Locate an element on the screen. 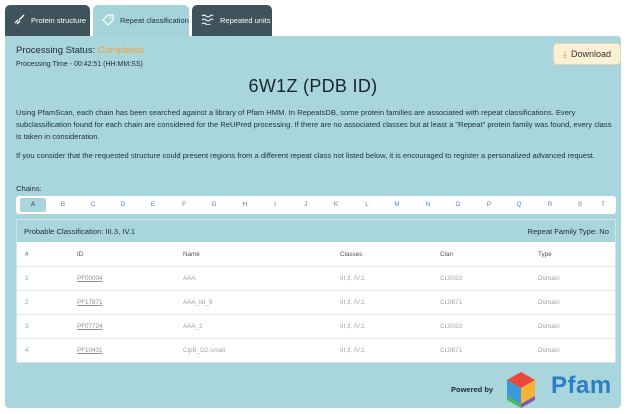  chain-g-tab: G is located at coordinates (214, 205).